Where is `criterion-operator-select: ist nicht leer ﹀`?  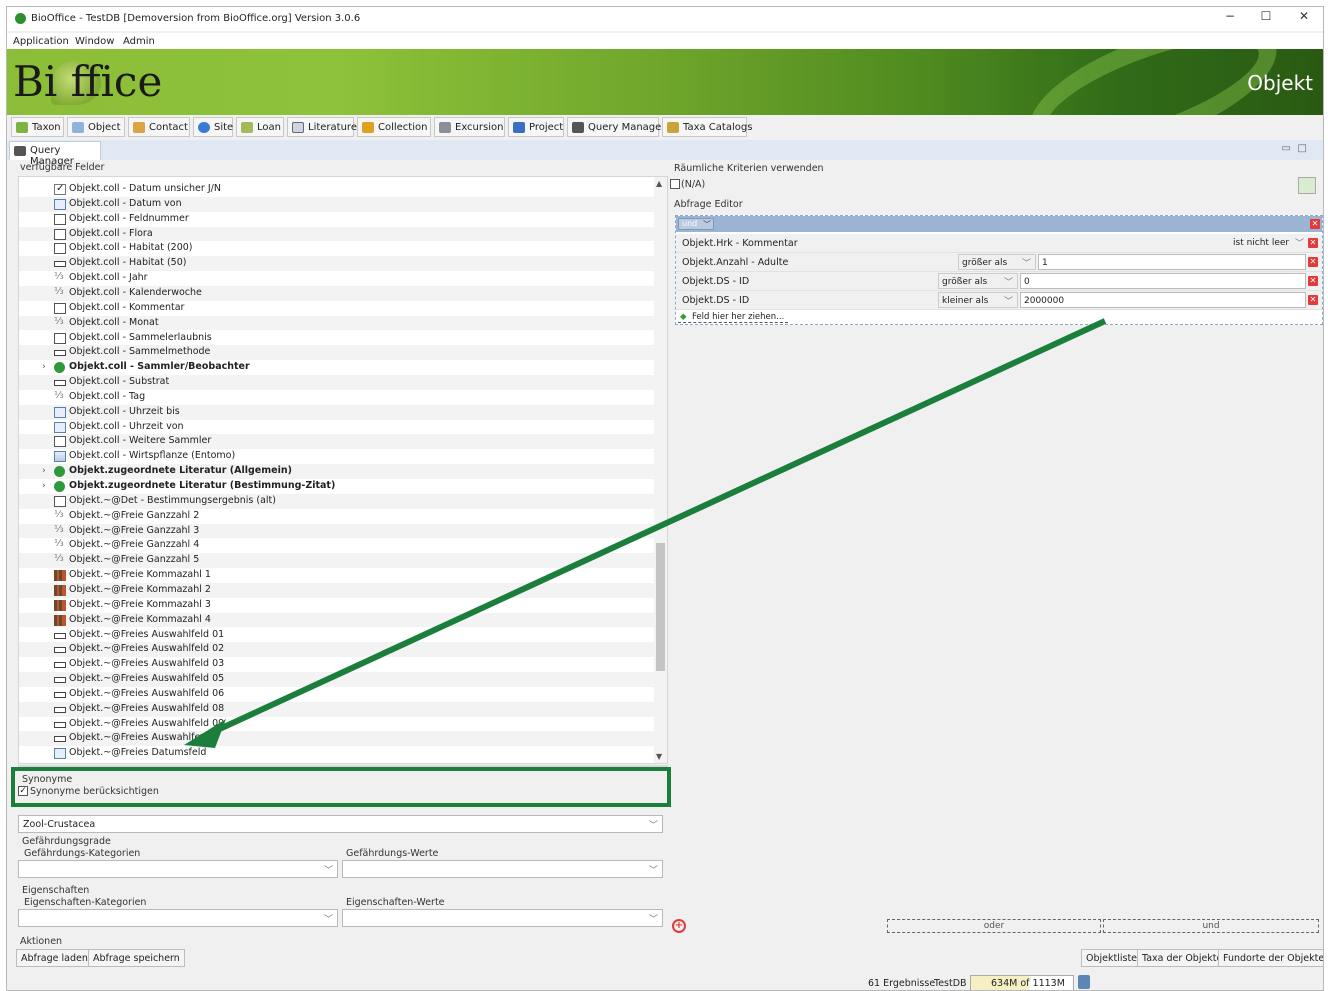 criterion-operator-select: ist nicht leer ﹀ is located at coordinates (1269, 243).